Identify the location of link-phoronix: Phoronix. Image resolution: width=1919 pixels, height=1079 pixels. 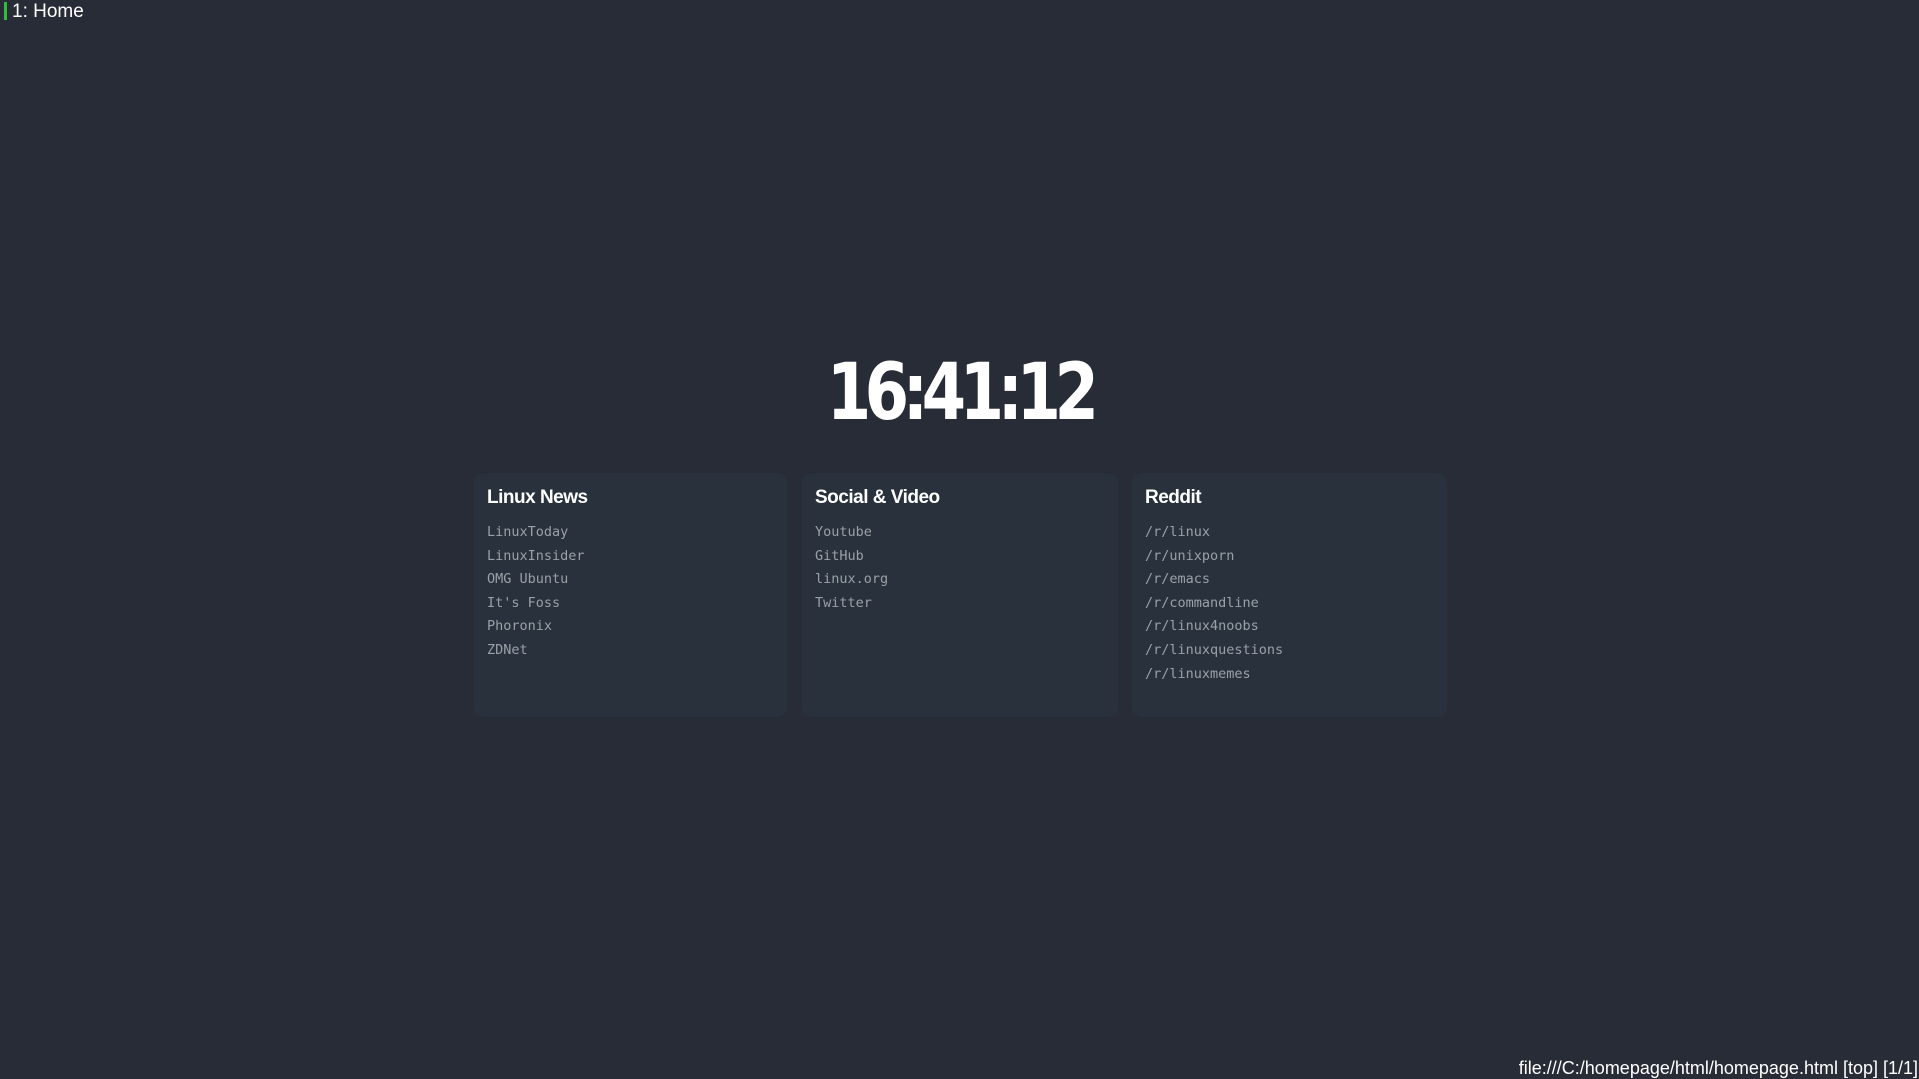
(536, 627).